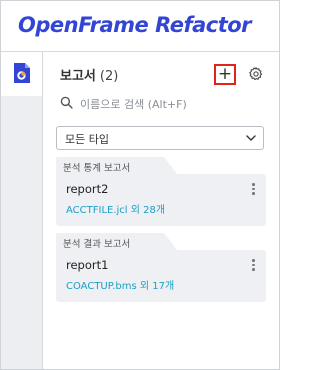  What do you see at coordinates (135, 25) in the screenshot?
I see `app-logo: OpenFrame Refactor` at bounding box center [135, 25].